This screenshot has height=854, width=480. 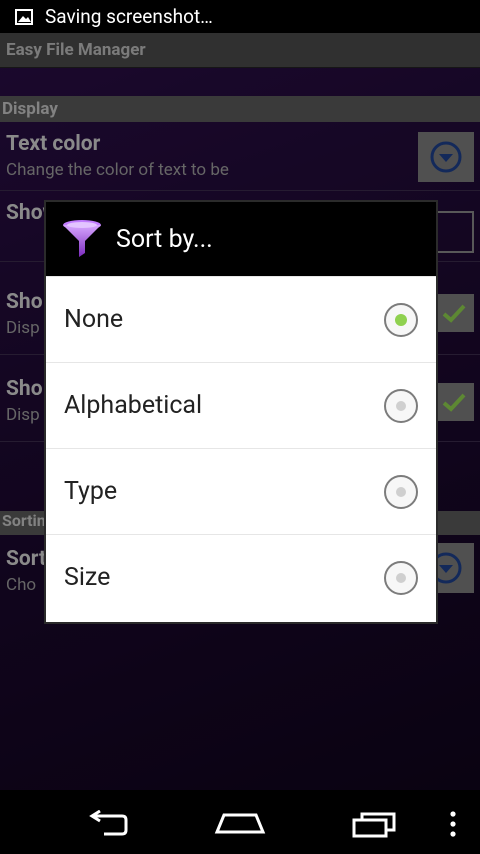 I want to click on image-icon, so click(x=24, y=16).